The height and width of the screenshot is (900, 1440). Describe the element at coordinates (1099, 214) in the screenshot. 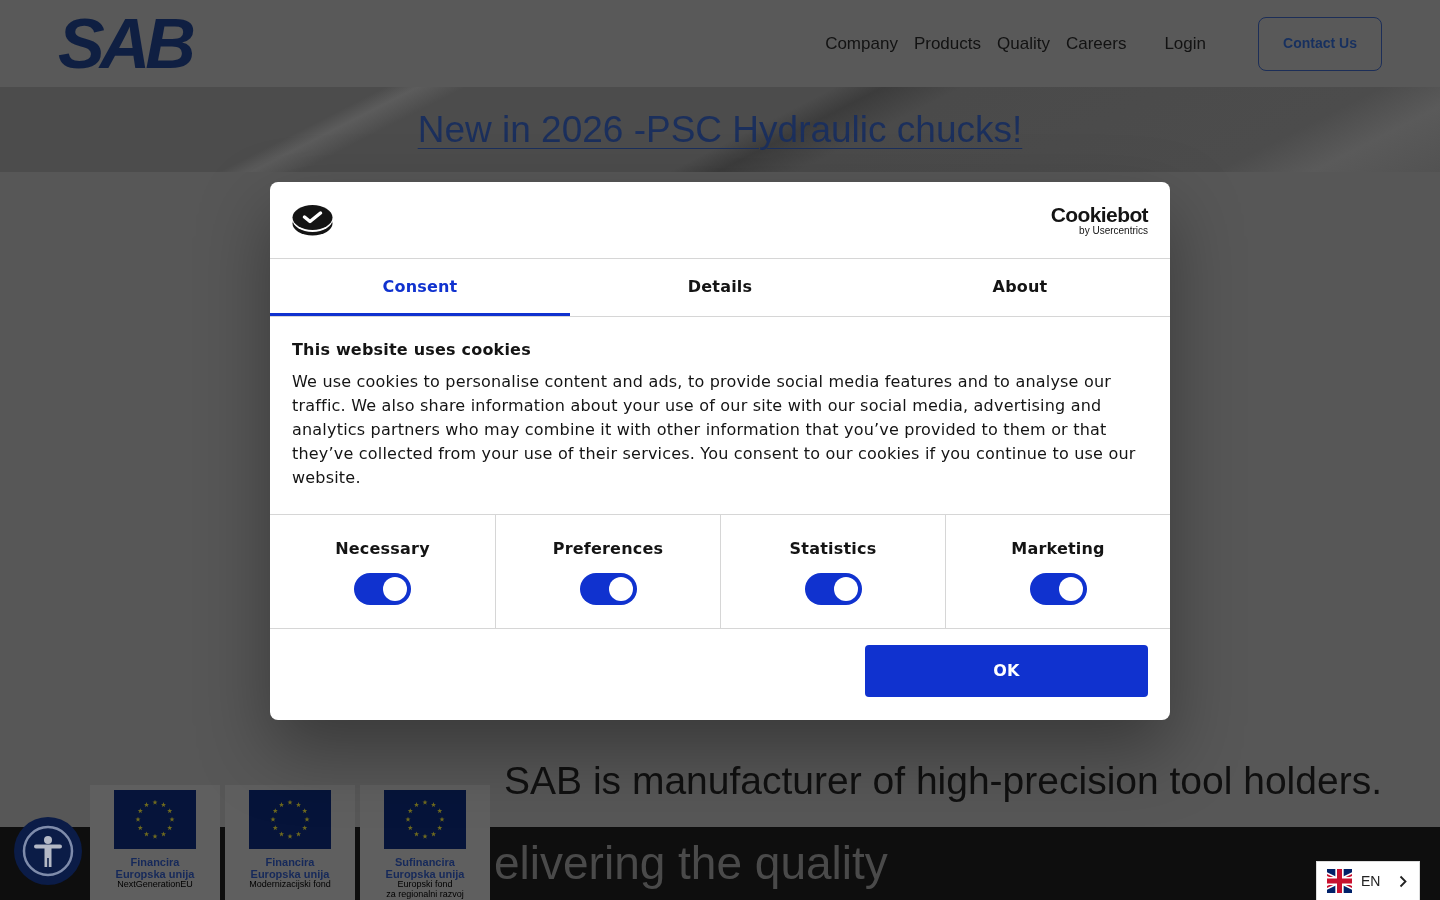

I see `brand-name: Cookiebot` at that location.